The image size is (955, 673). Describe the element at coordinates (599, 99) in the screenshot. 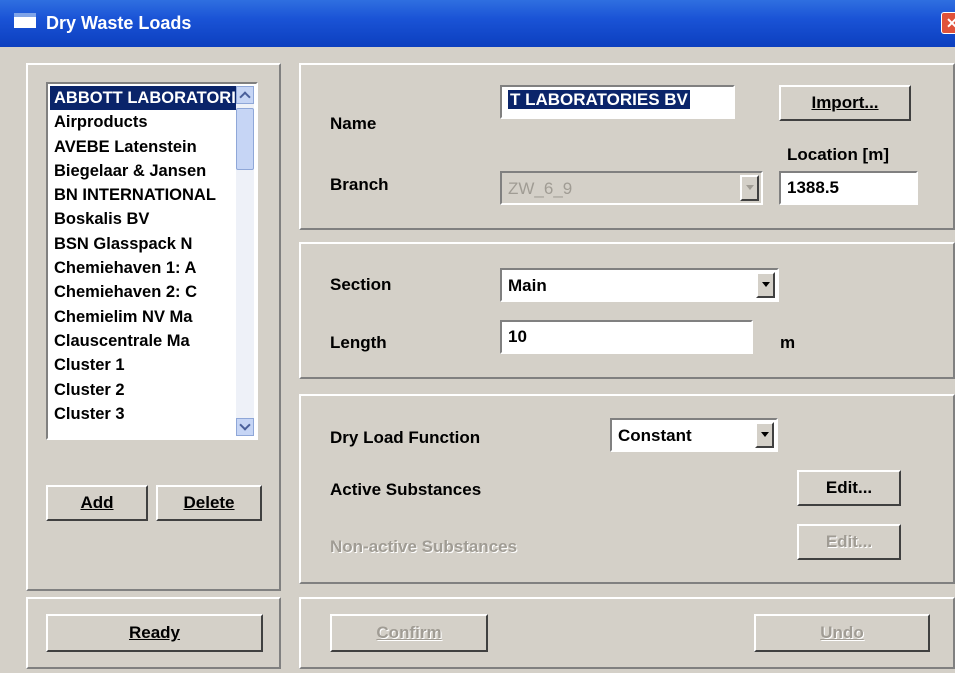

I see `name-value: T LABORATORIES BV` at that location.